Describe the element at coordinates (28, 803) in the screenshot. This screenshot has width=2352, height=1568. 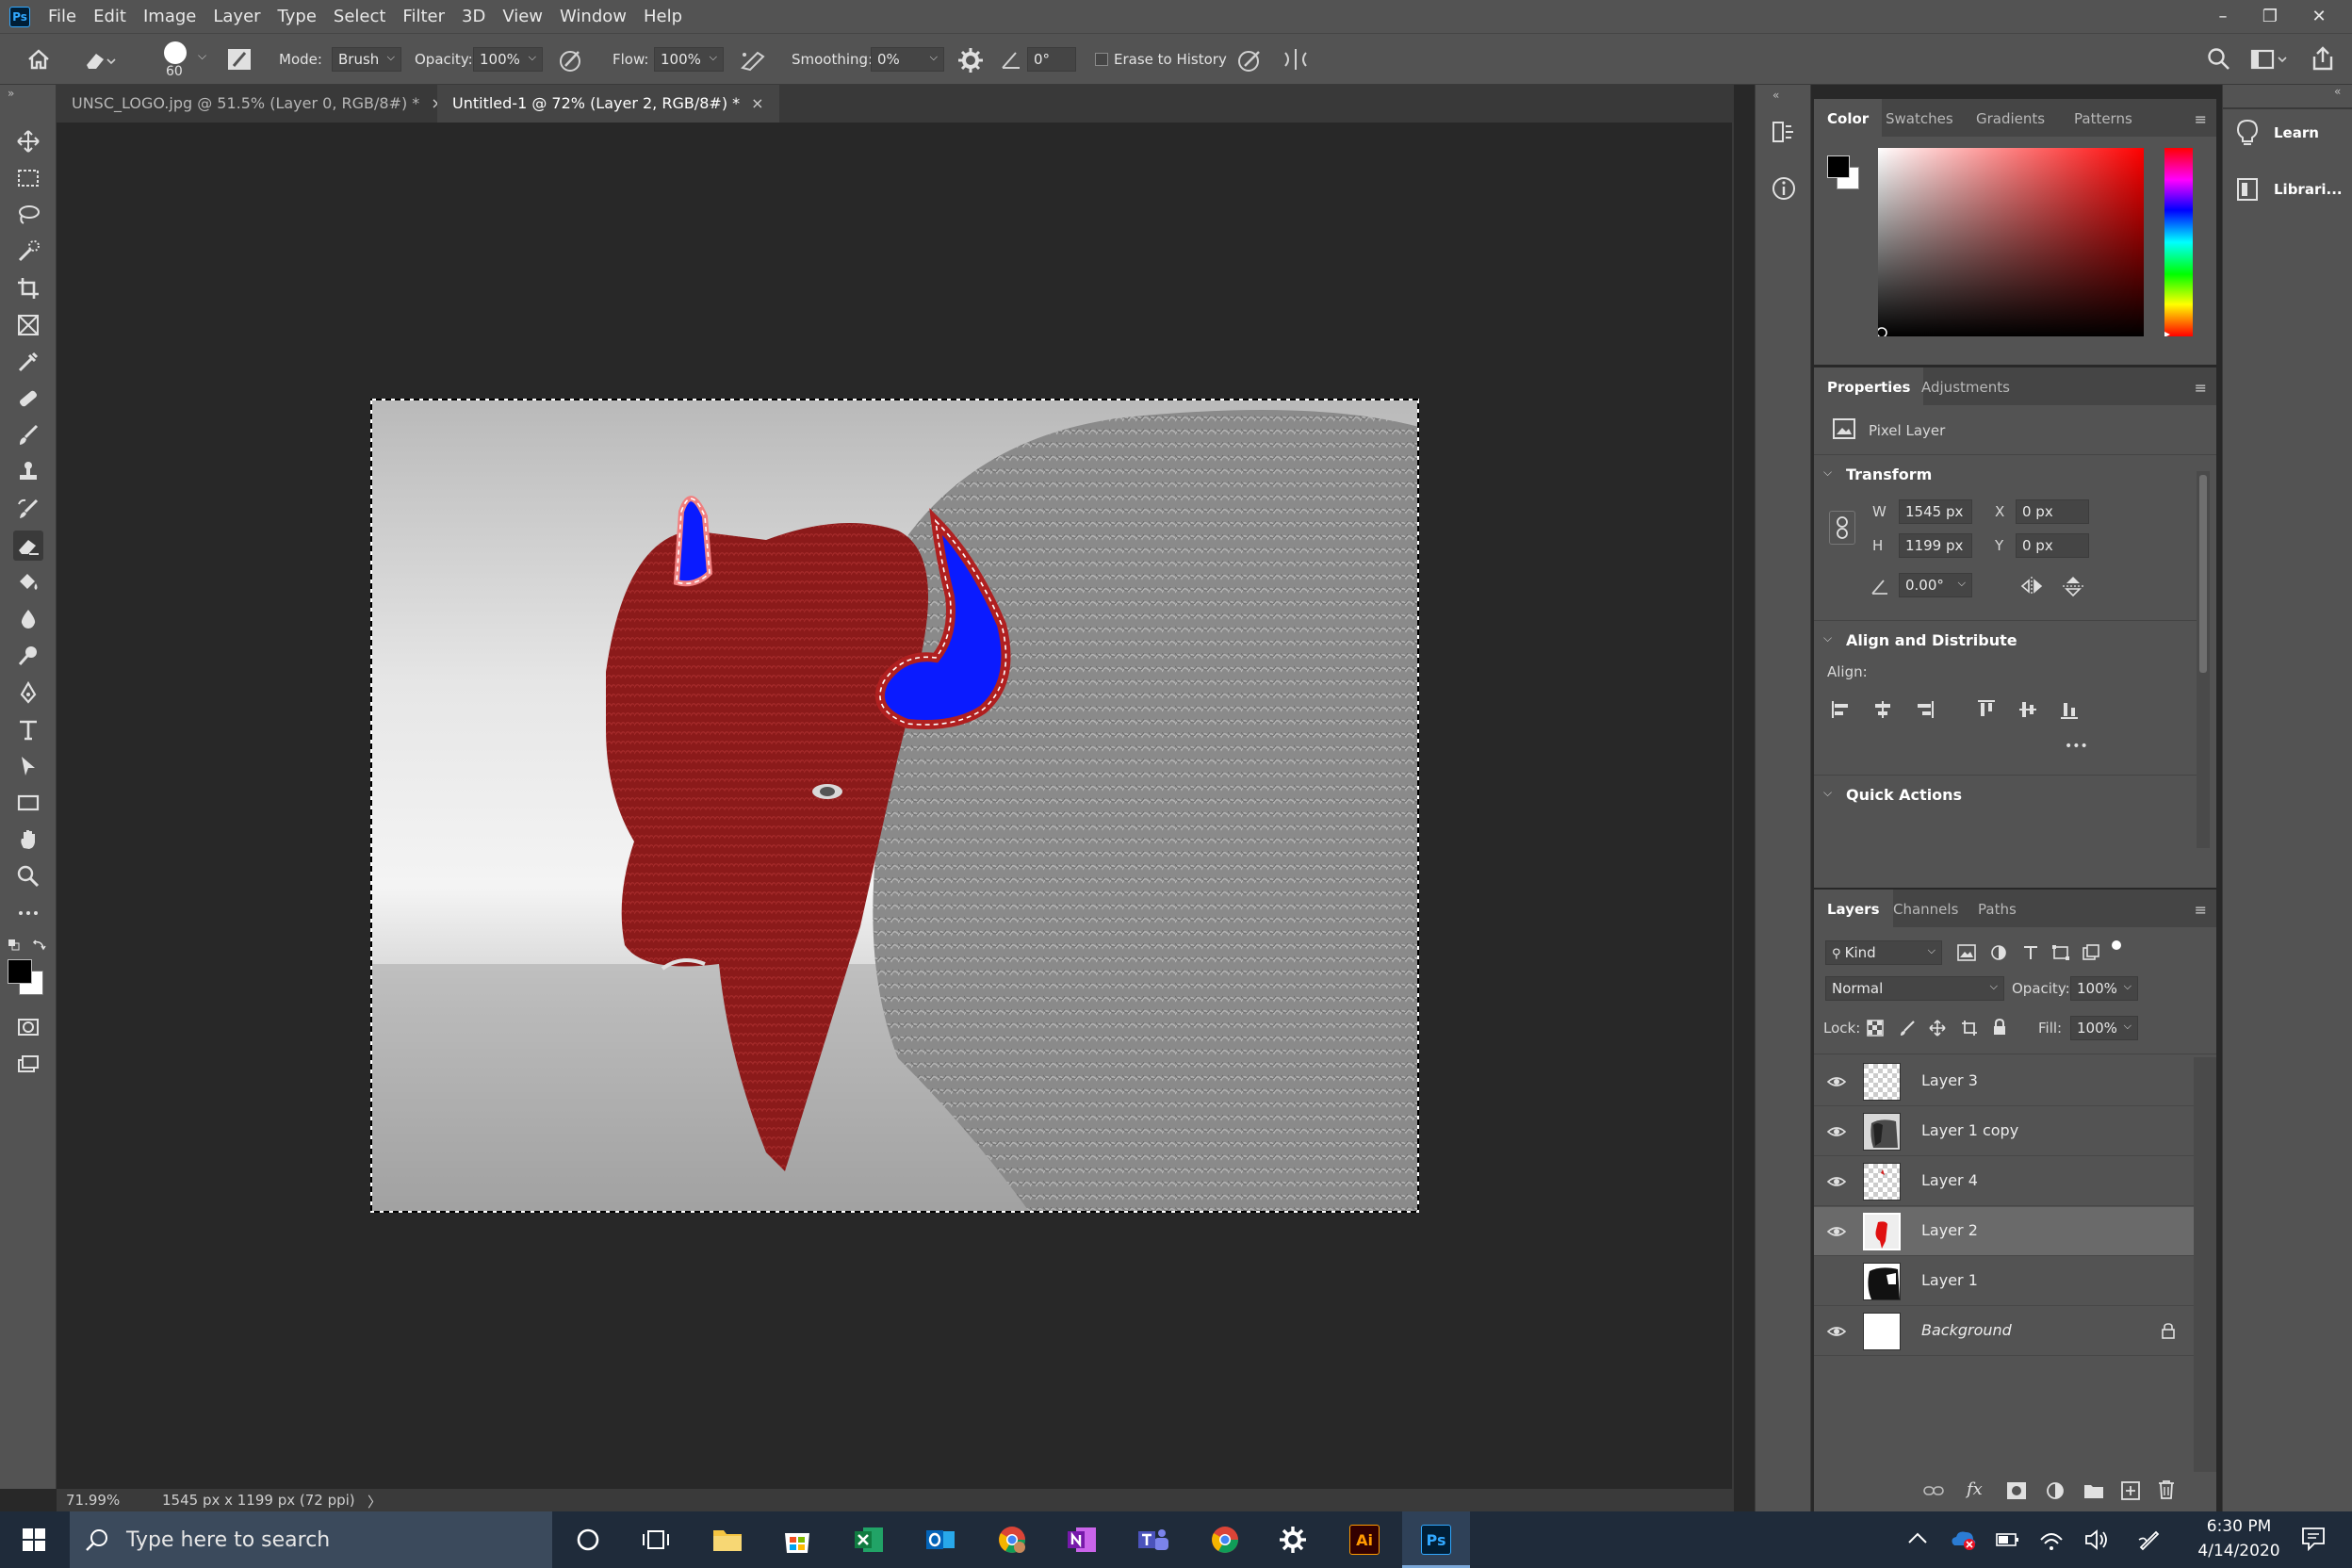
I see `rectangle-tool-icon` at that location.